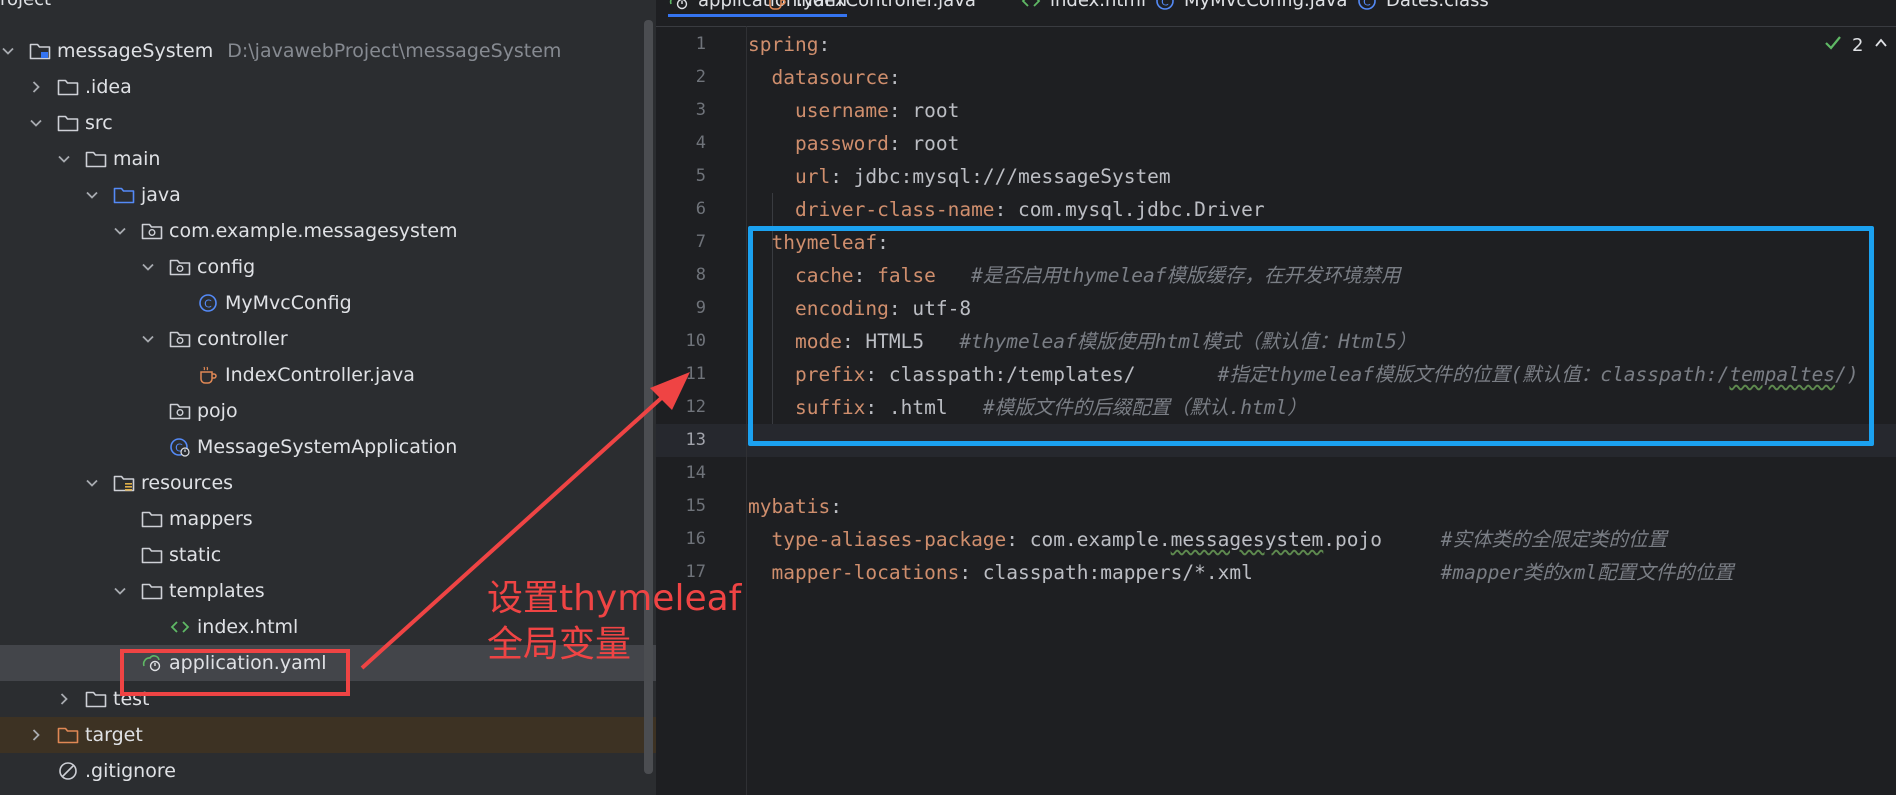 The image size is (1896, 795). I want to click on html-file-icon, so click(180, 627).